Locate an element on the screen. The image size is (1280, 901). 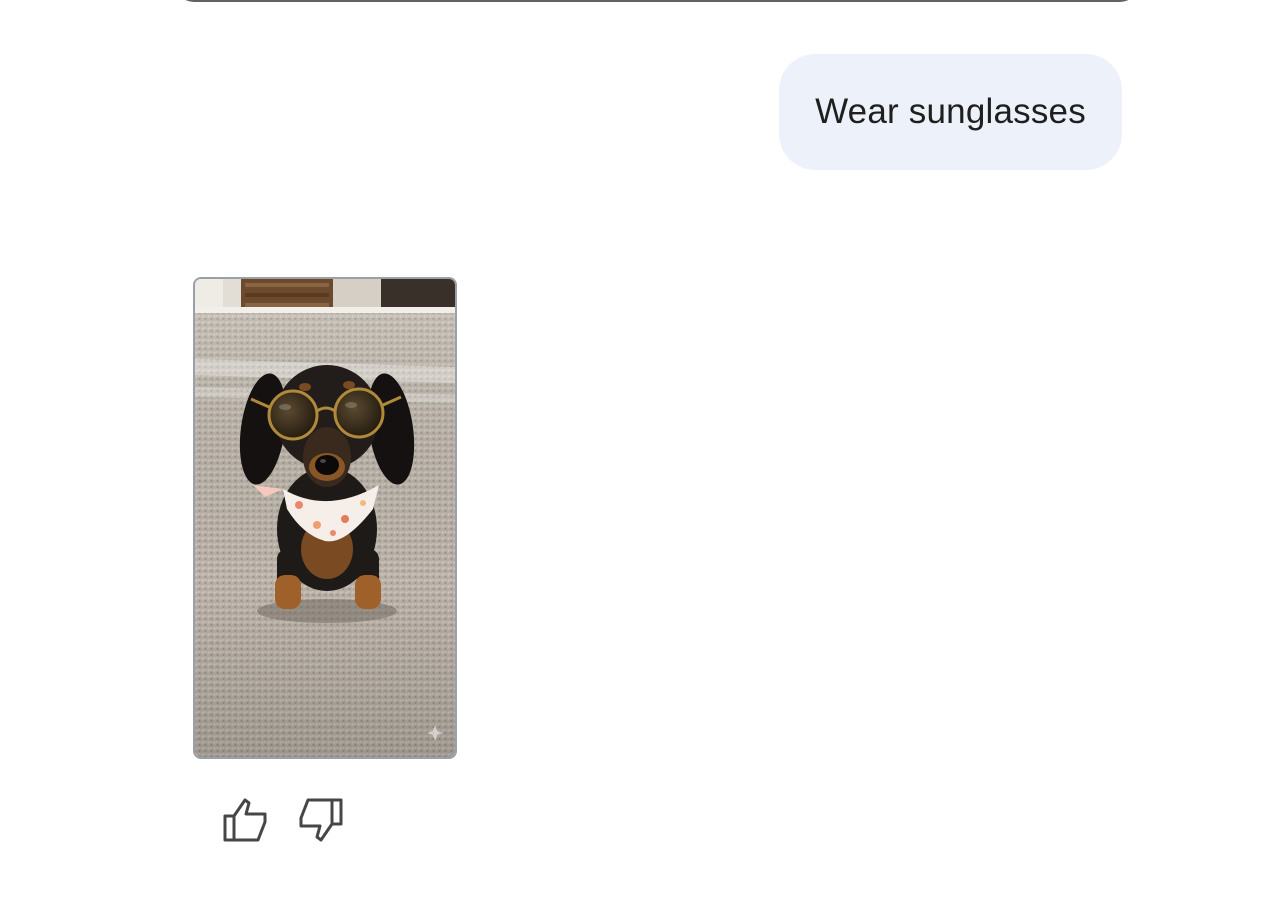
thumbs-down-icon is located at coordinates (321, 820).